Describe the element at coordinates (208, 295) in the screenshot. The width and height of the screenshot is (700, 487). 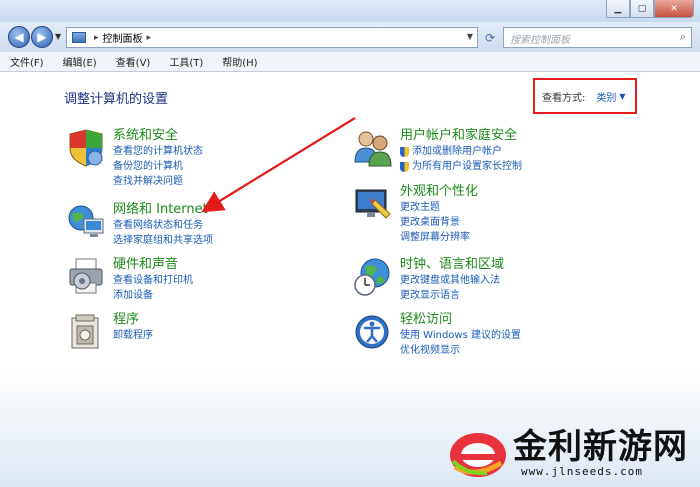
I see `link-add-device: 添加设备` at that location.